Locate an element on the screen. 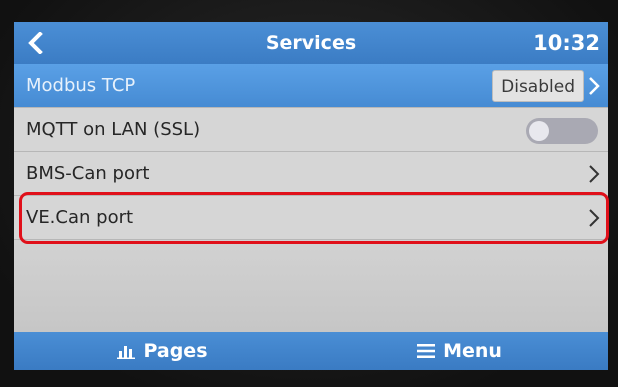  list-item-mqtt-ssl: MQTT on LAN (SSL) is located at coordinates (311, 130).